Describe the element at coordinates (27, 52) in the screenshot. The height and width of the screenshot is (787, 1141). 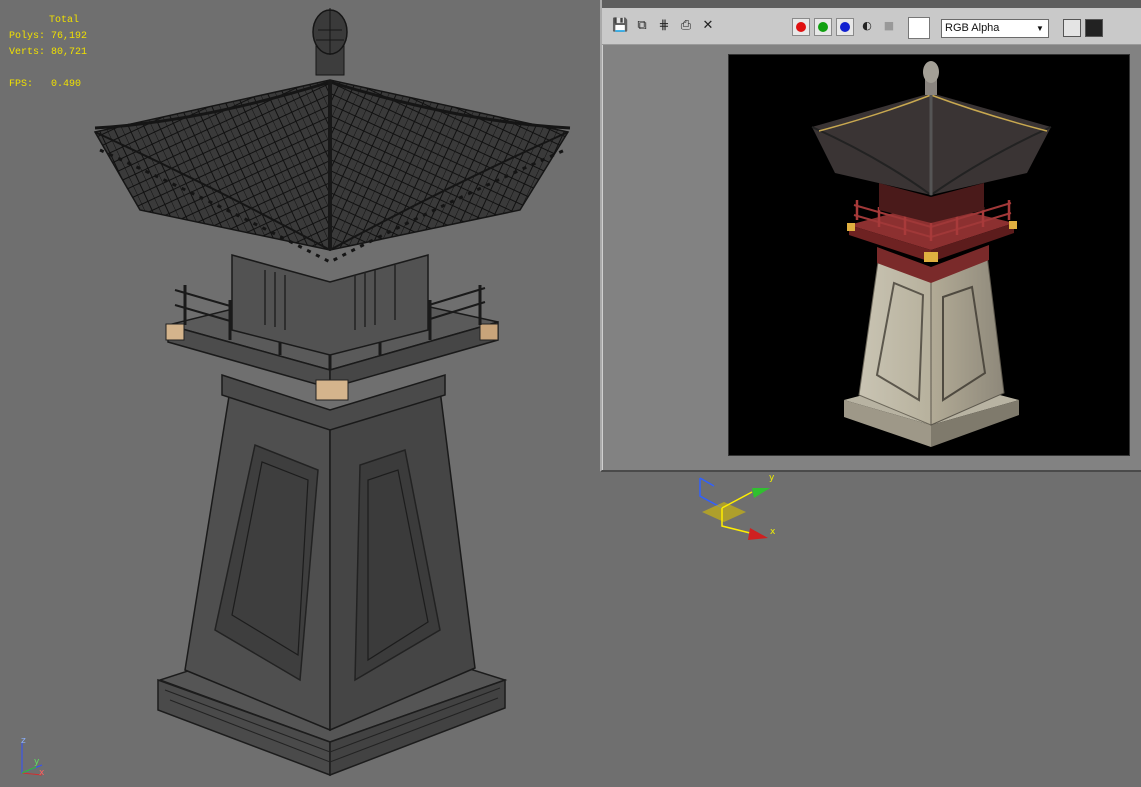
I see `verts-label: Verts:` at that location.